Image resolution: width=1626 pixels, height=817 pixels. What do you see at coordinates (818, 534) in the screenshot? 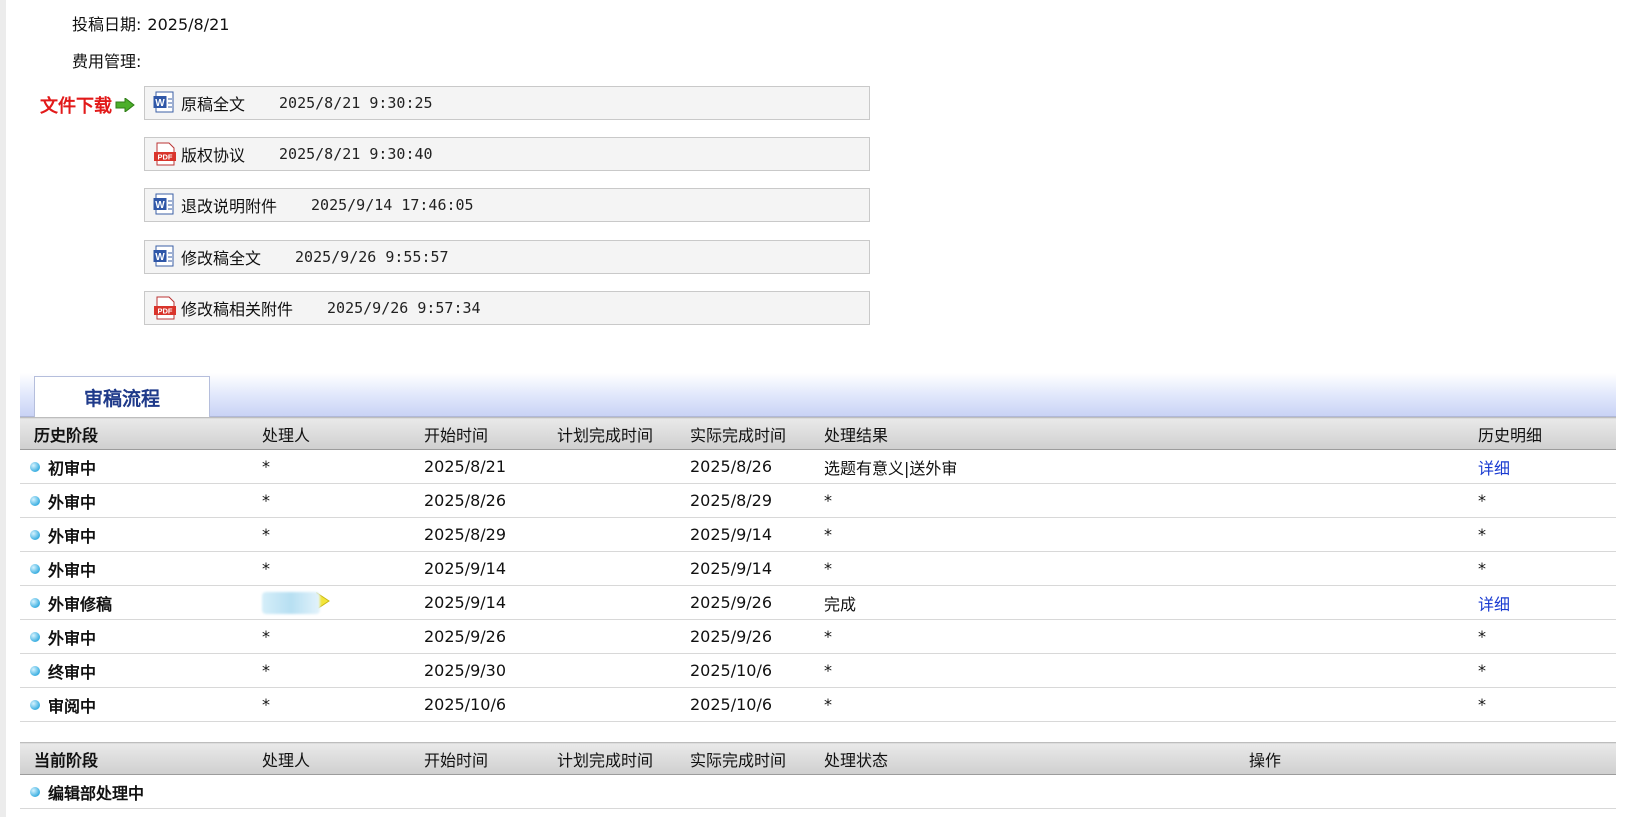
I see `table-row: 外审中 * 2025/8/29 2025/9/14 * *` at bounding box center [818, 534].